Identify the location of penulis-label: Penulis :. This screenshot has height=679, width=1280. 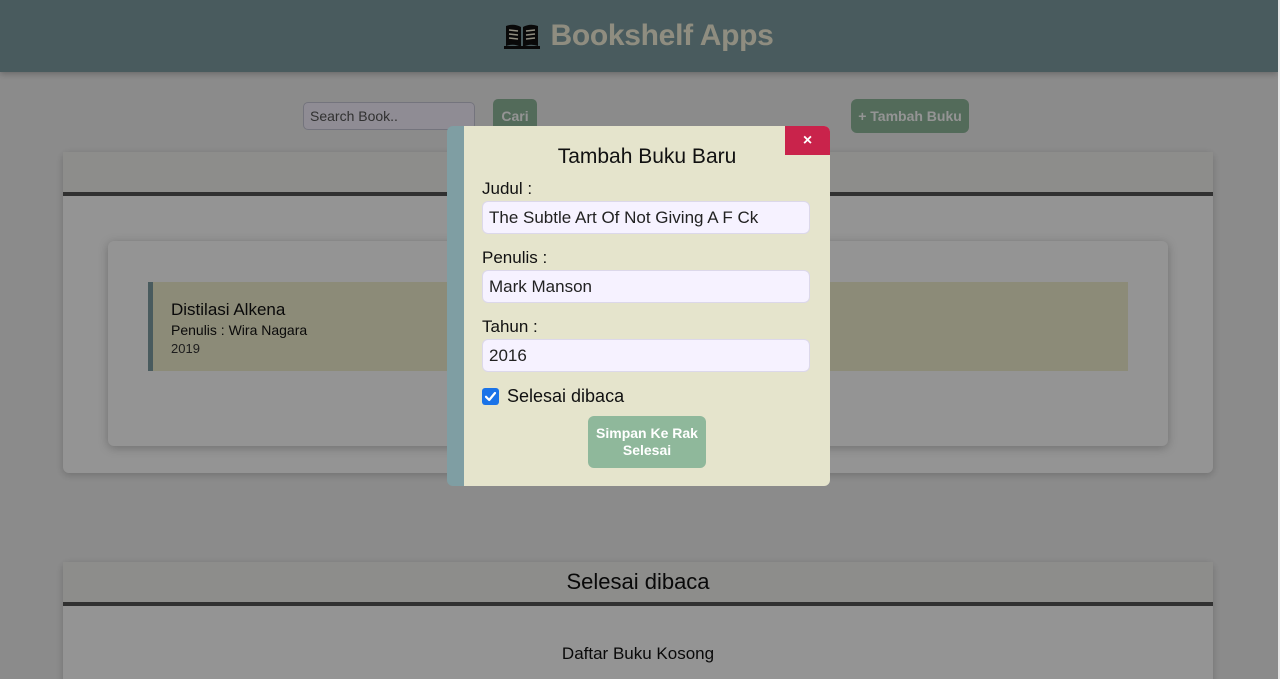
(515, 257).